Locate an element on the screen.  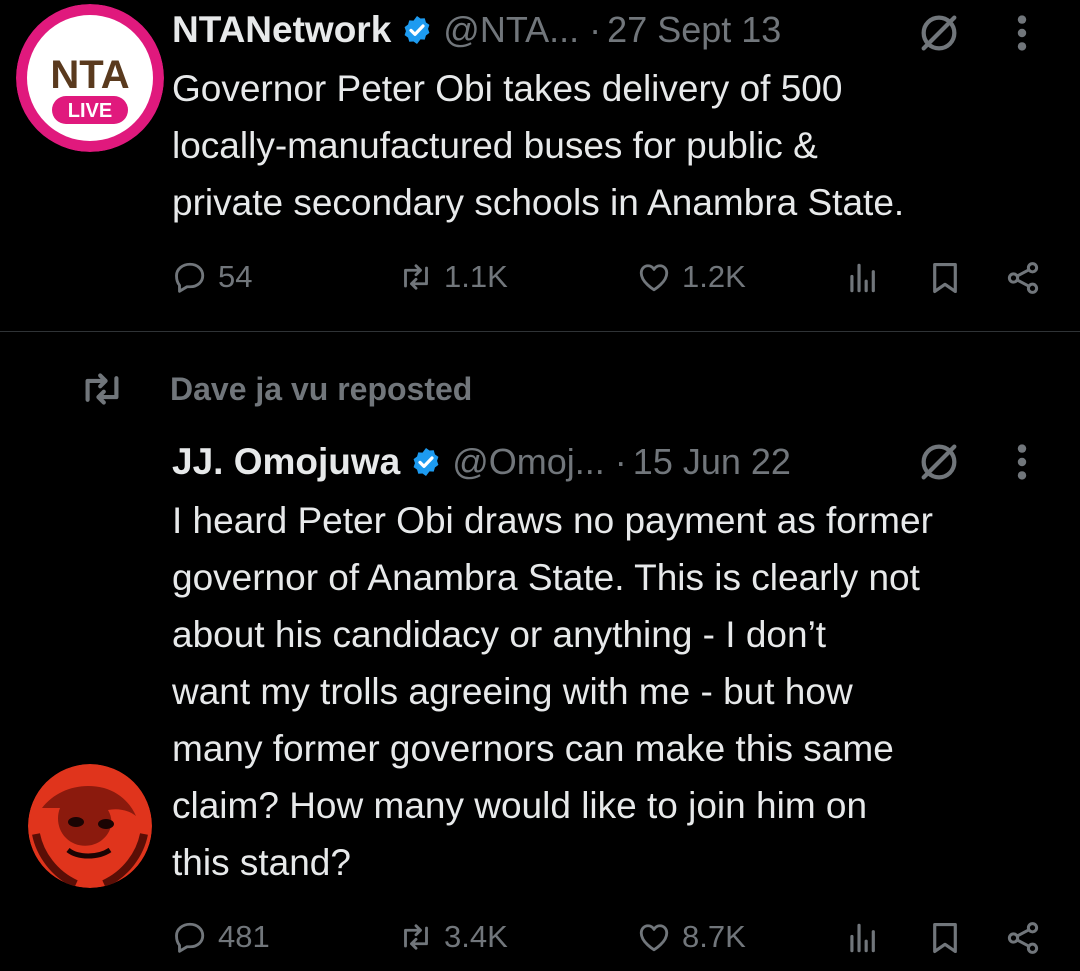
reply-button: 481 is located at coordinates (221, 937).